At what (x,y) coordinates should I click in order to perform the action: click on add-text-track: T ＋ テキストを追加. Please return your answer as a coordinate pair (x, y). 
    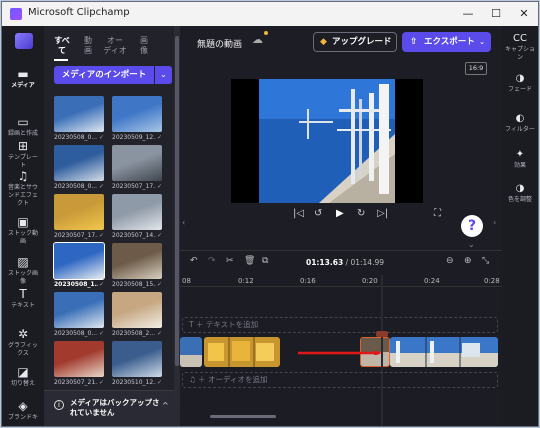
    Looking at the image, I should click on (340, 325).